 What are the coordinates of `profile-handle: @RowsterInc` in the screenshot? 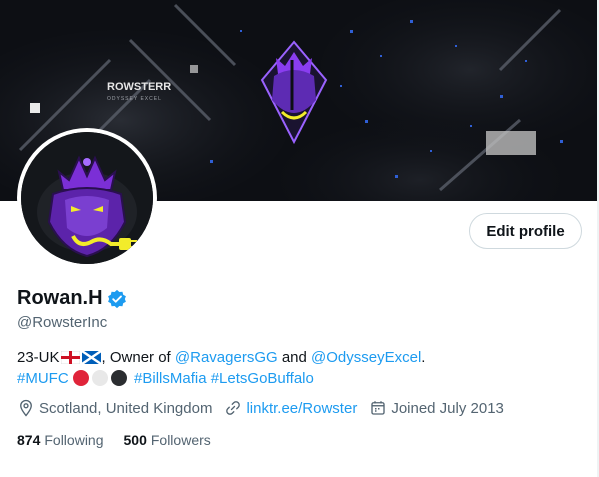 It's located at (62, 322).